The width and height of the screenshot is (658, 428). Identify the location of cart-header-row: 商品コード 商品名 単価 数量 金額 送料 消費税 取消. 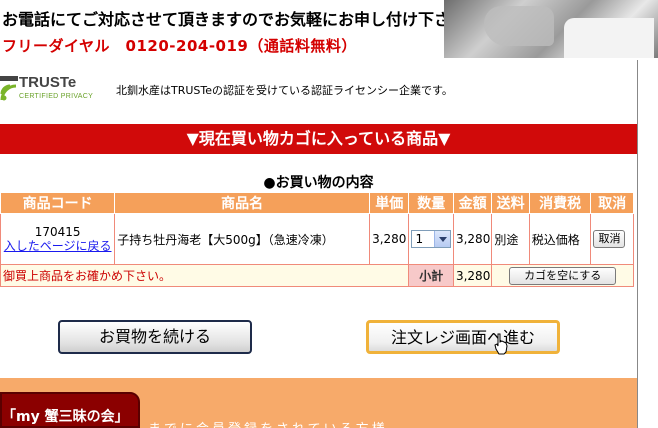
(317, 203).